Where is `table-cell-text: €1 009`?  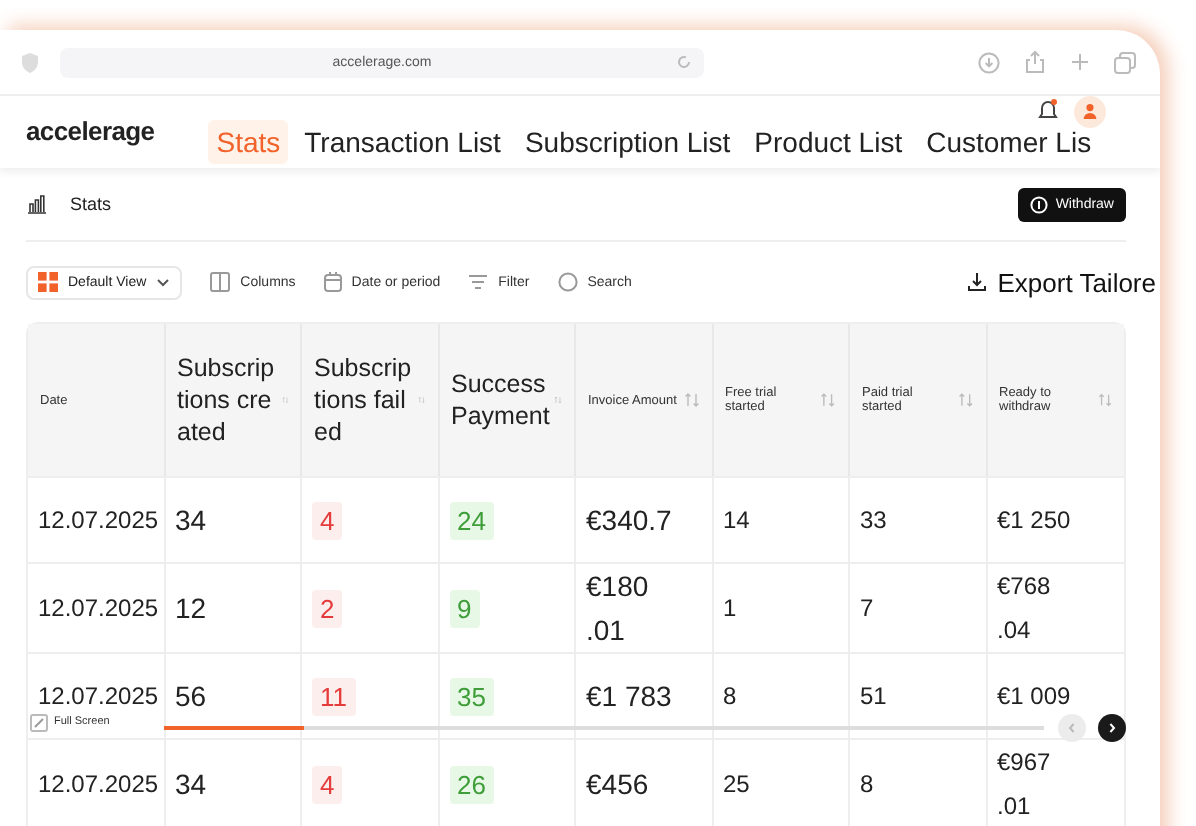
table-cell-text: €1 009 is located at coordinates (1035, 697).